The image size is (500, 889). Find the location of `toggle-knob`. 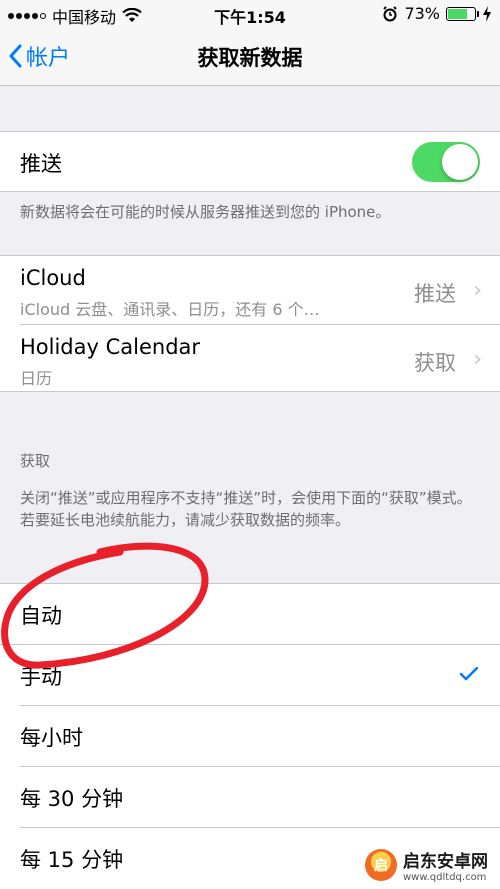

toggle-knob is located at coordinates (460, 162).